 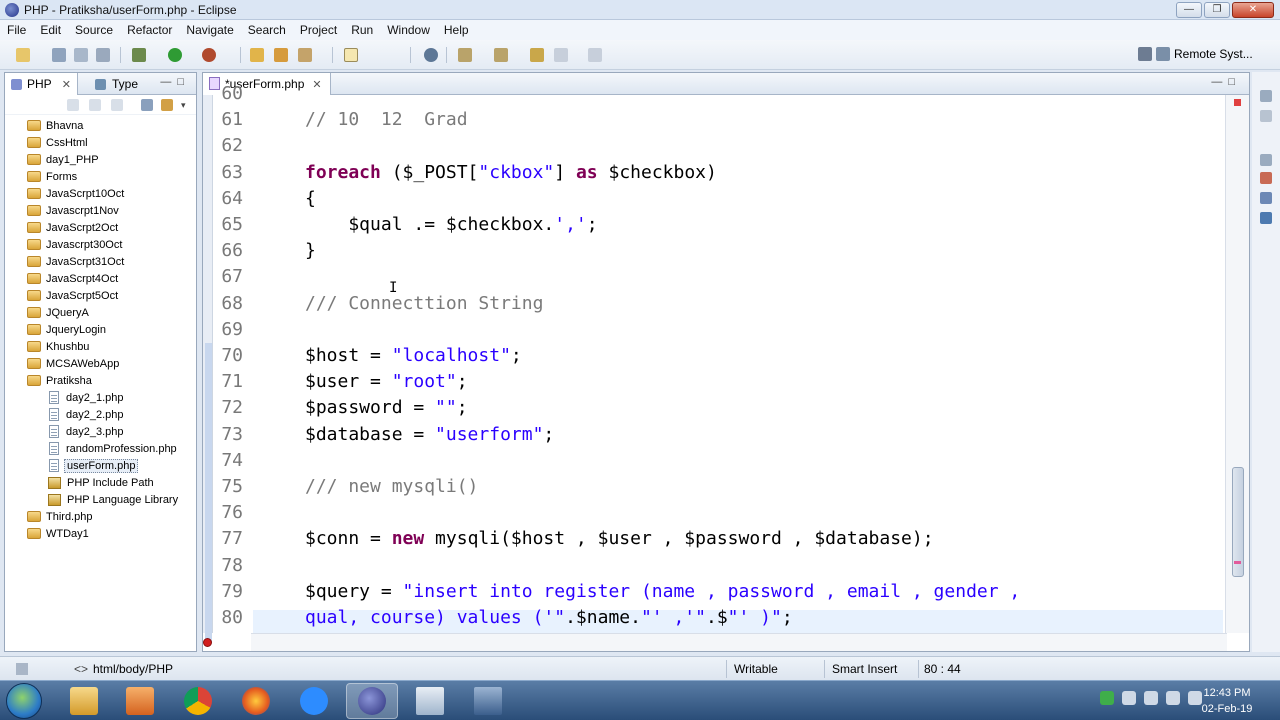 I want to click on code-line: /// Connecttion String, so click(x=424, y=304).